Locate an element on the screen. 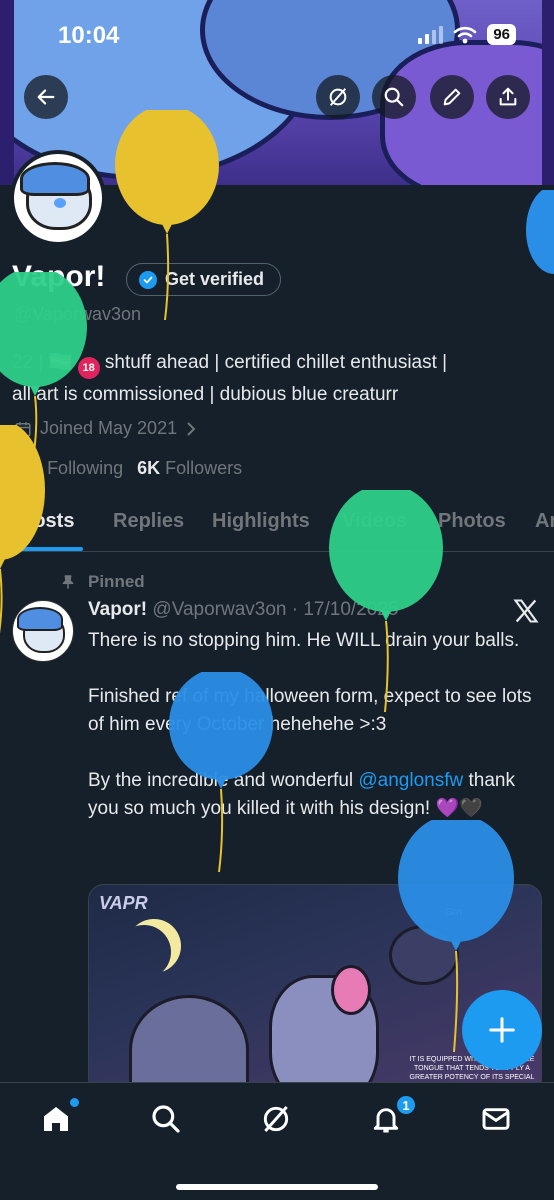 The image size is (554, 1200). nav-messages is located at coordinates (496, 1119).